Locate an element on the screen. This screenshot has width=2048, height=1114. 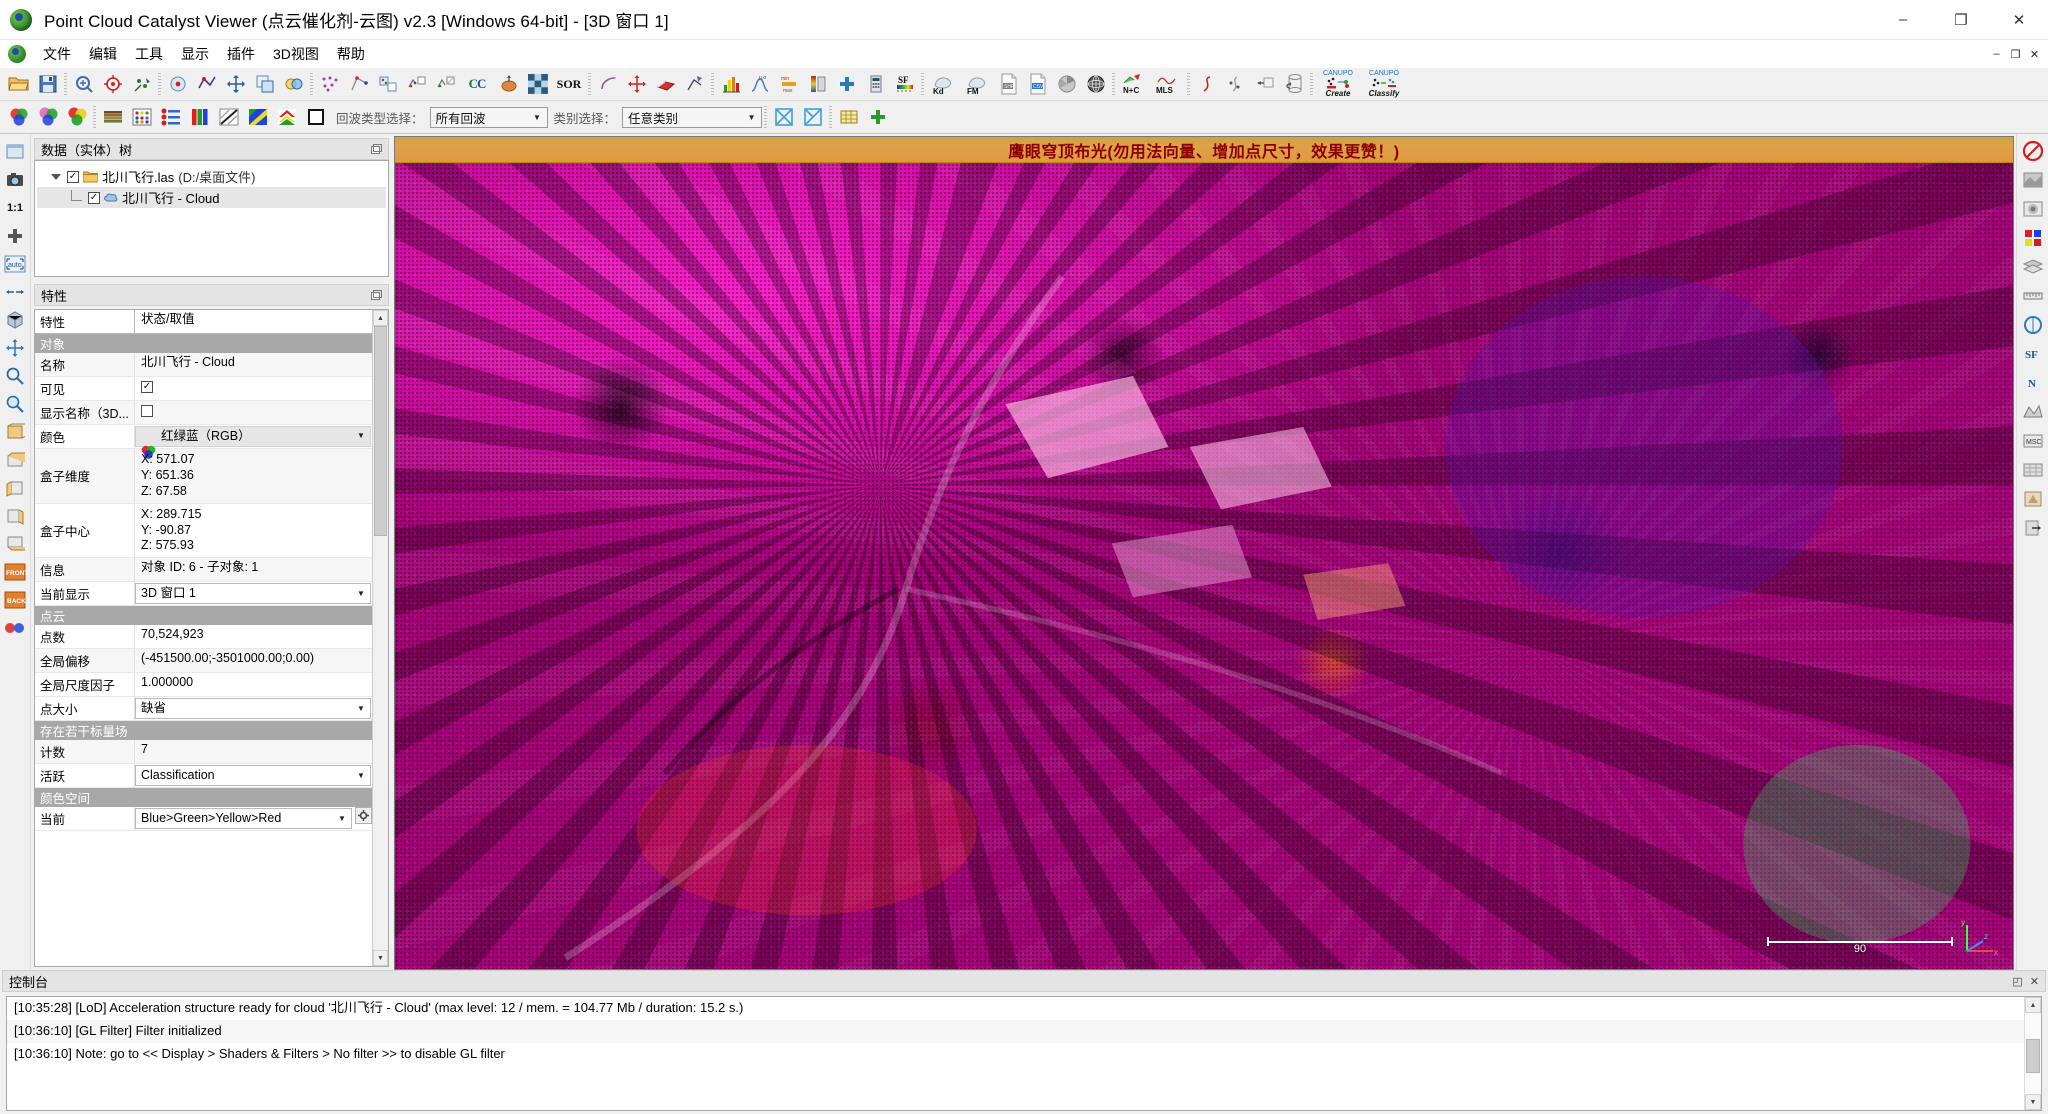
exit-icon is located at coordinates (2032, 527).